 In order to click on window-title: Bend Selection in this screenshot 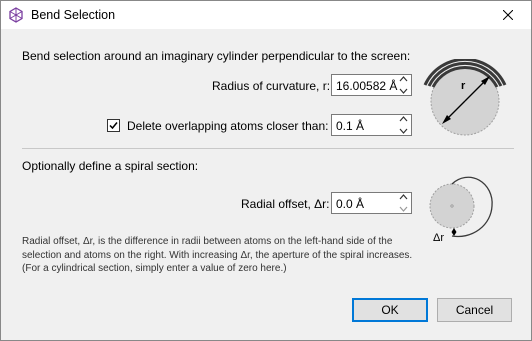, I will do `click(73, 15)`.